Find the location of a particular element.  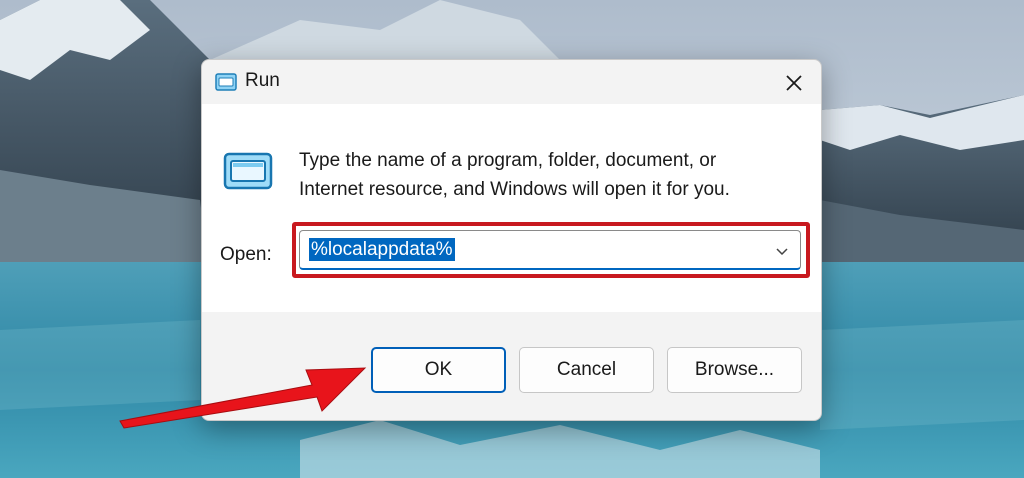

open-input-value: %localappdata% is located at coordinates (382, 249).